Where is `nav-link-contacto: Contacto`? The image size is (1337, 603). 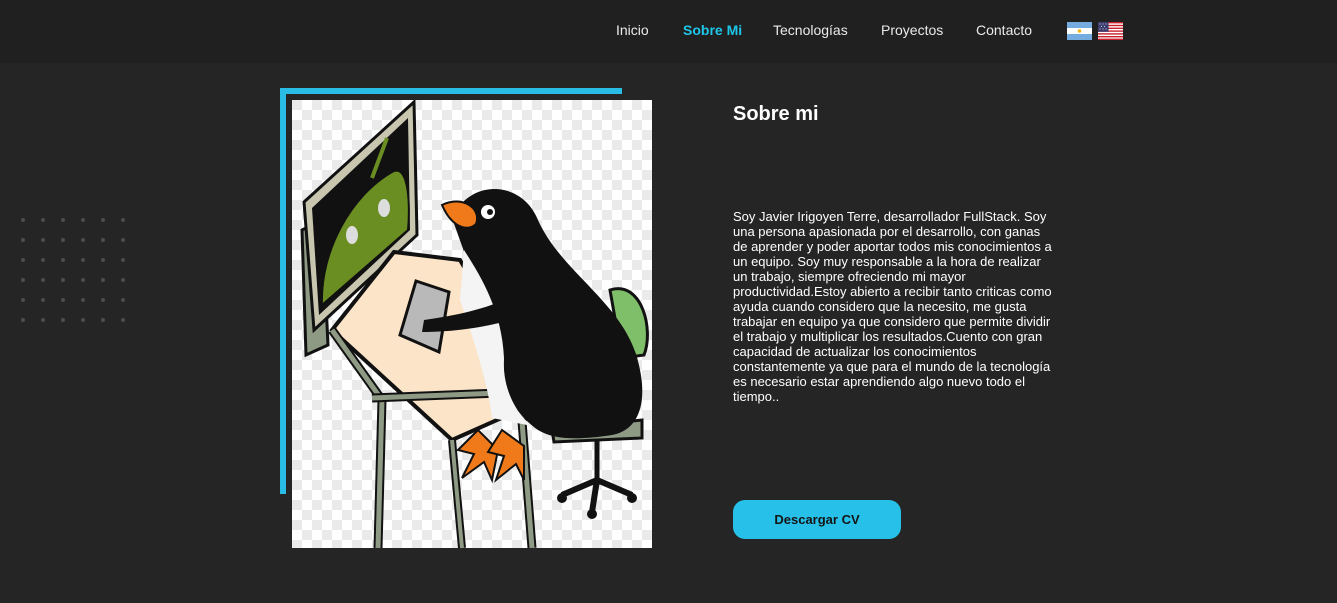 nav-link-contacto: Contacto is located at coordinates (1004, 30).